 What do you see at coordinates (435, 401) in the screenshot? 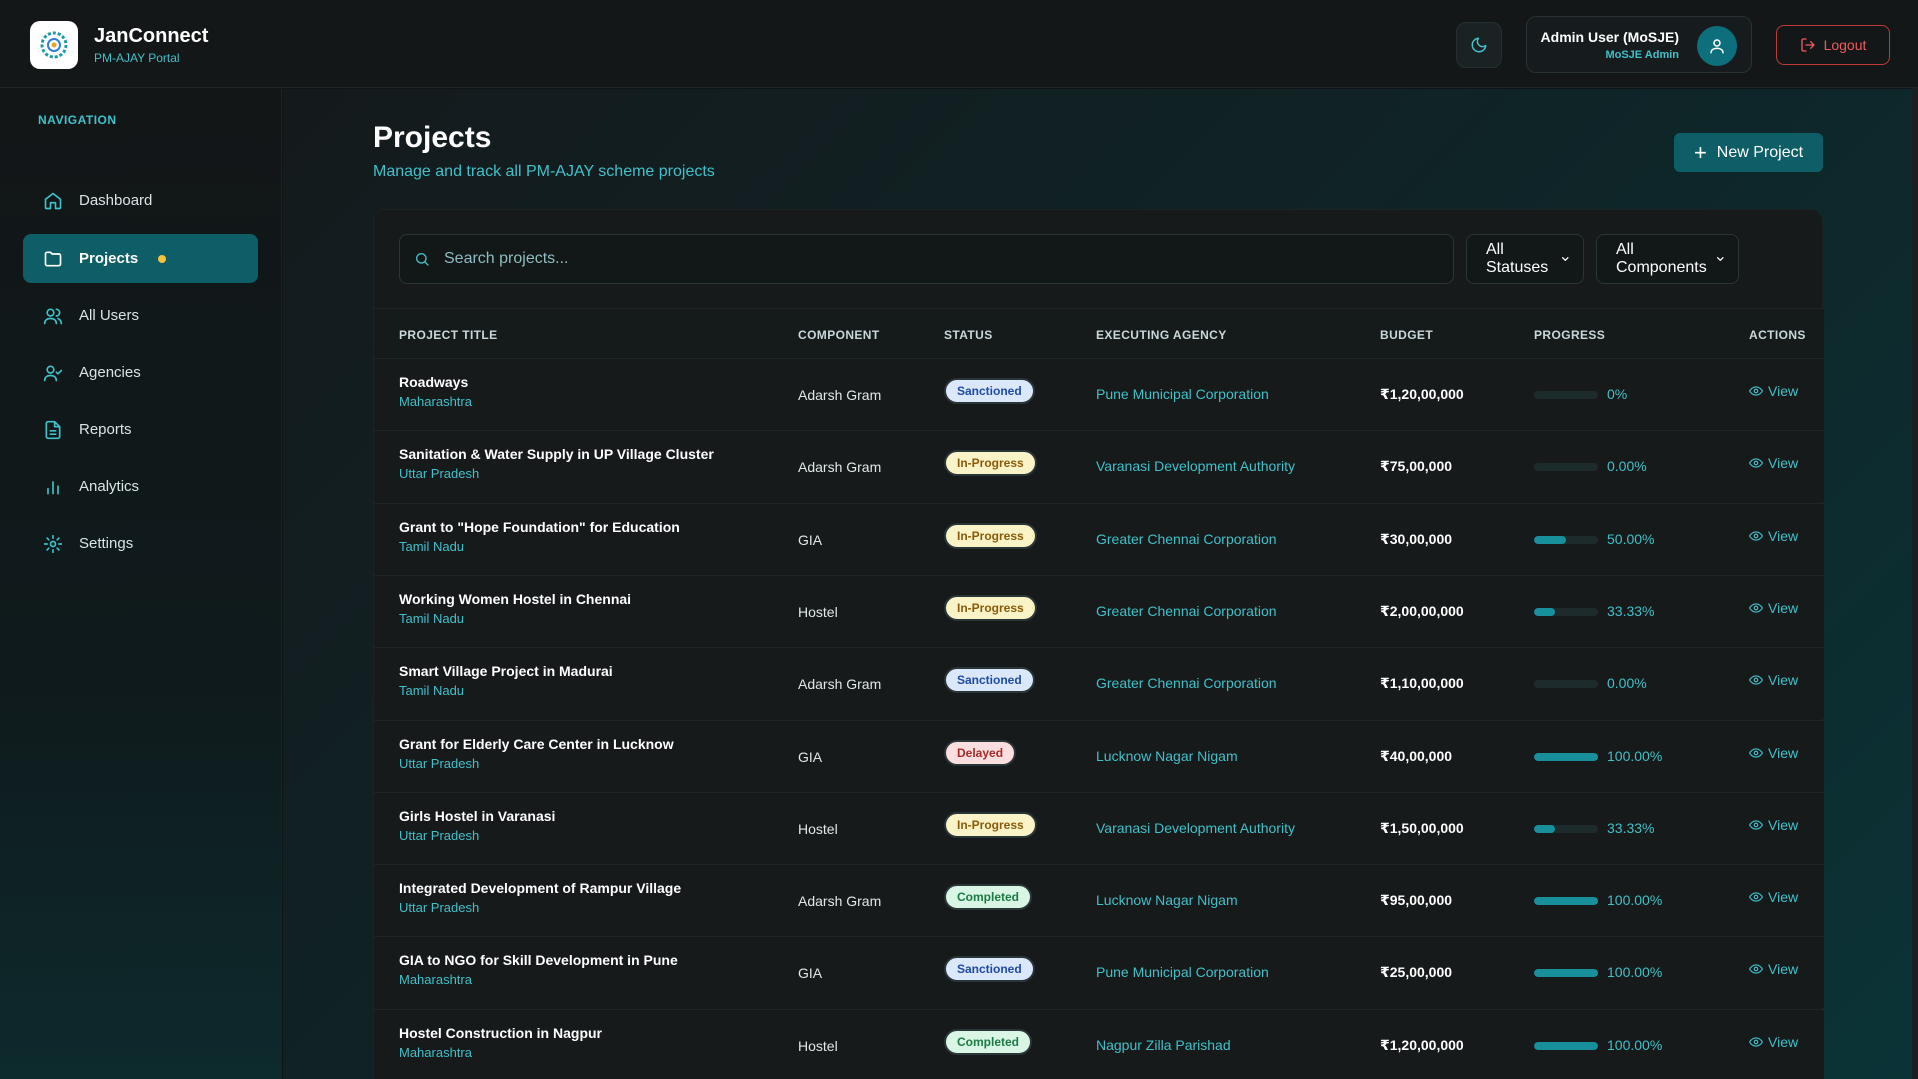
I see `project-state: Maharashtra` at bounding box center [435, 401].